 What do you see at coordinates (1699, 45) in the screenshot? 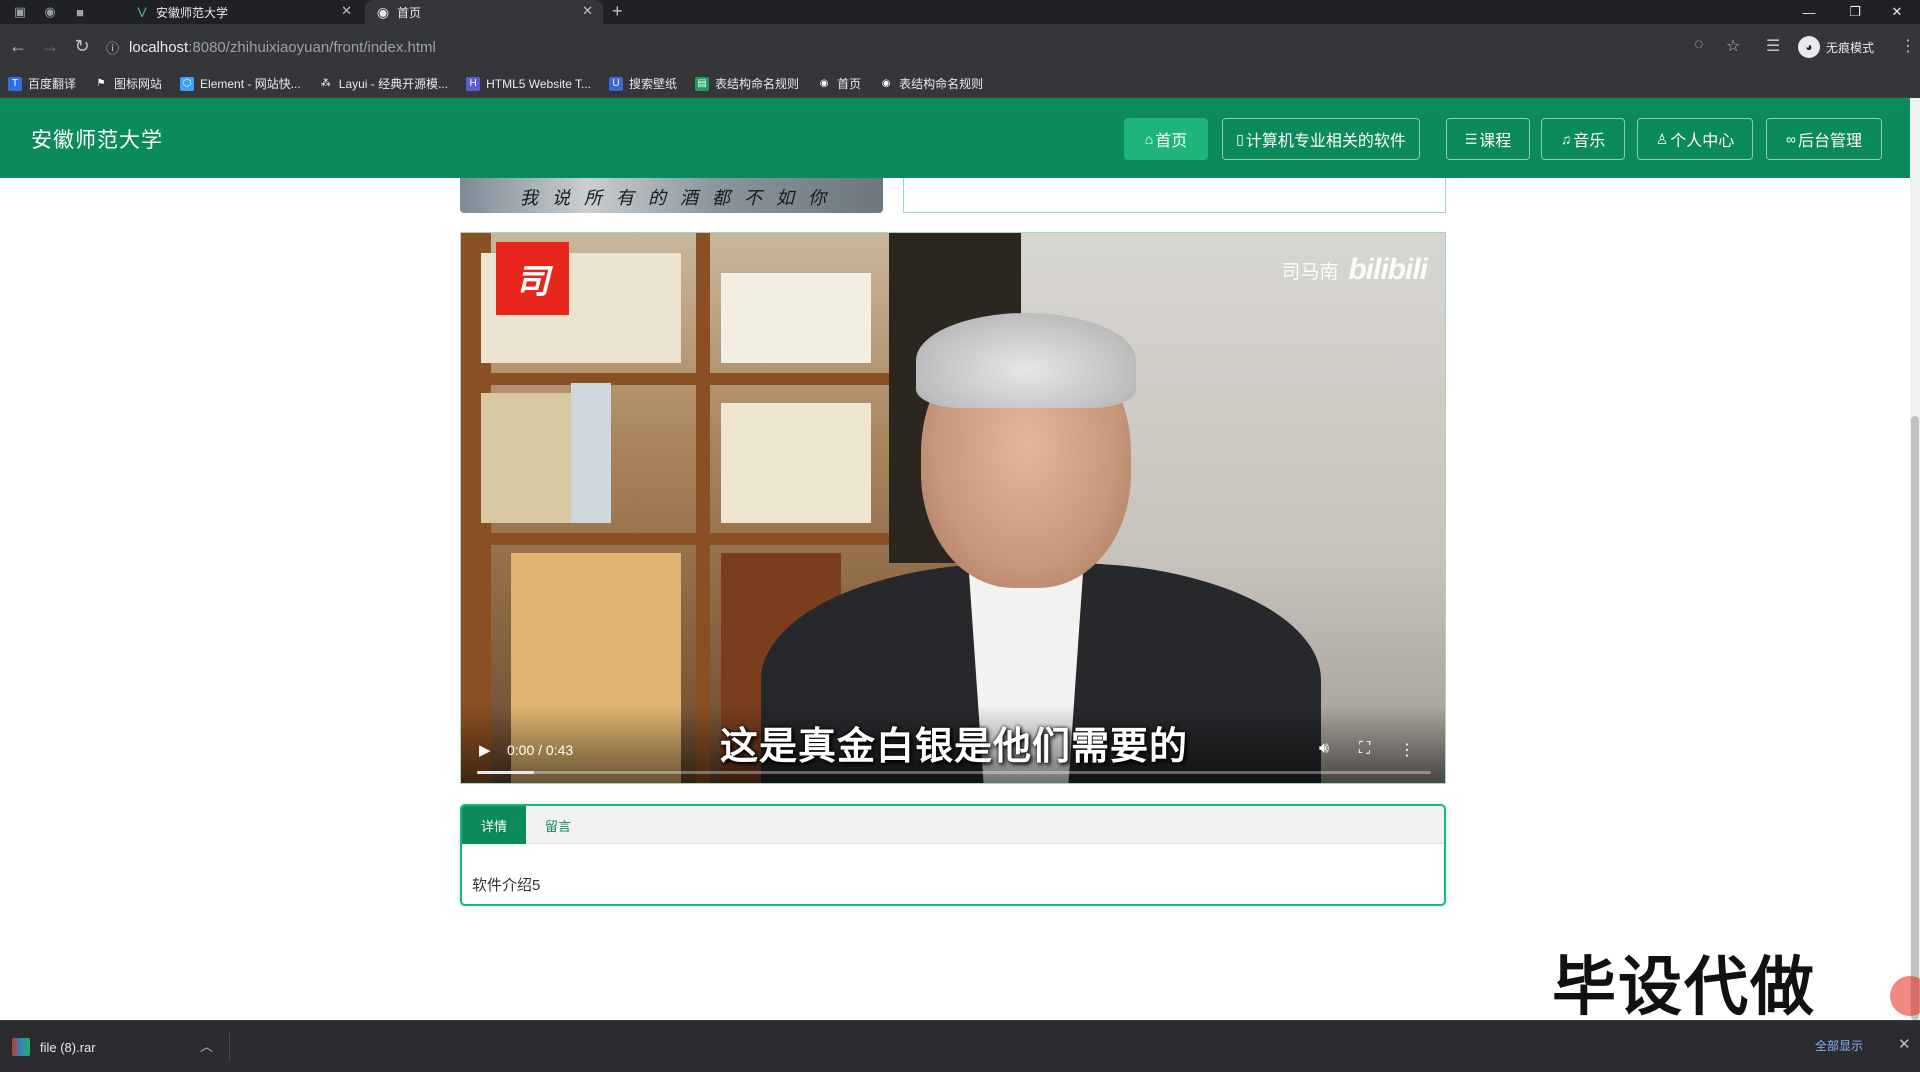
I see `eye-off-icon: ◌` at bounding box center [1699, 45].